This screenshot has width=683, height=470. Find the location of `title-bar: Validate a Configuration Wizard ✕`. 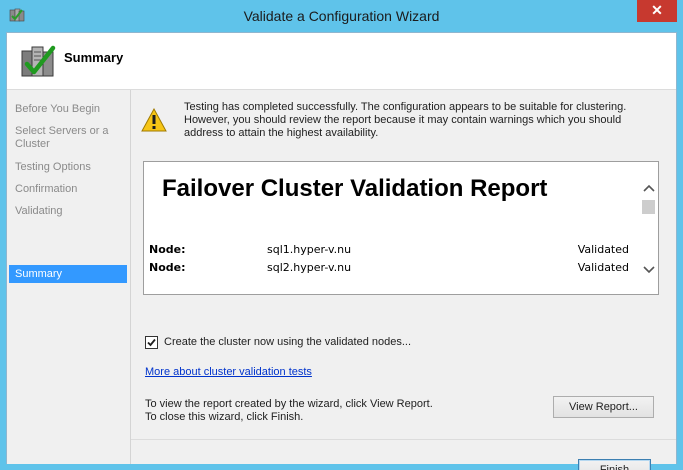

title-bar: Validate a Configuration Wizard ✕ is located at coordinates (341, 16).